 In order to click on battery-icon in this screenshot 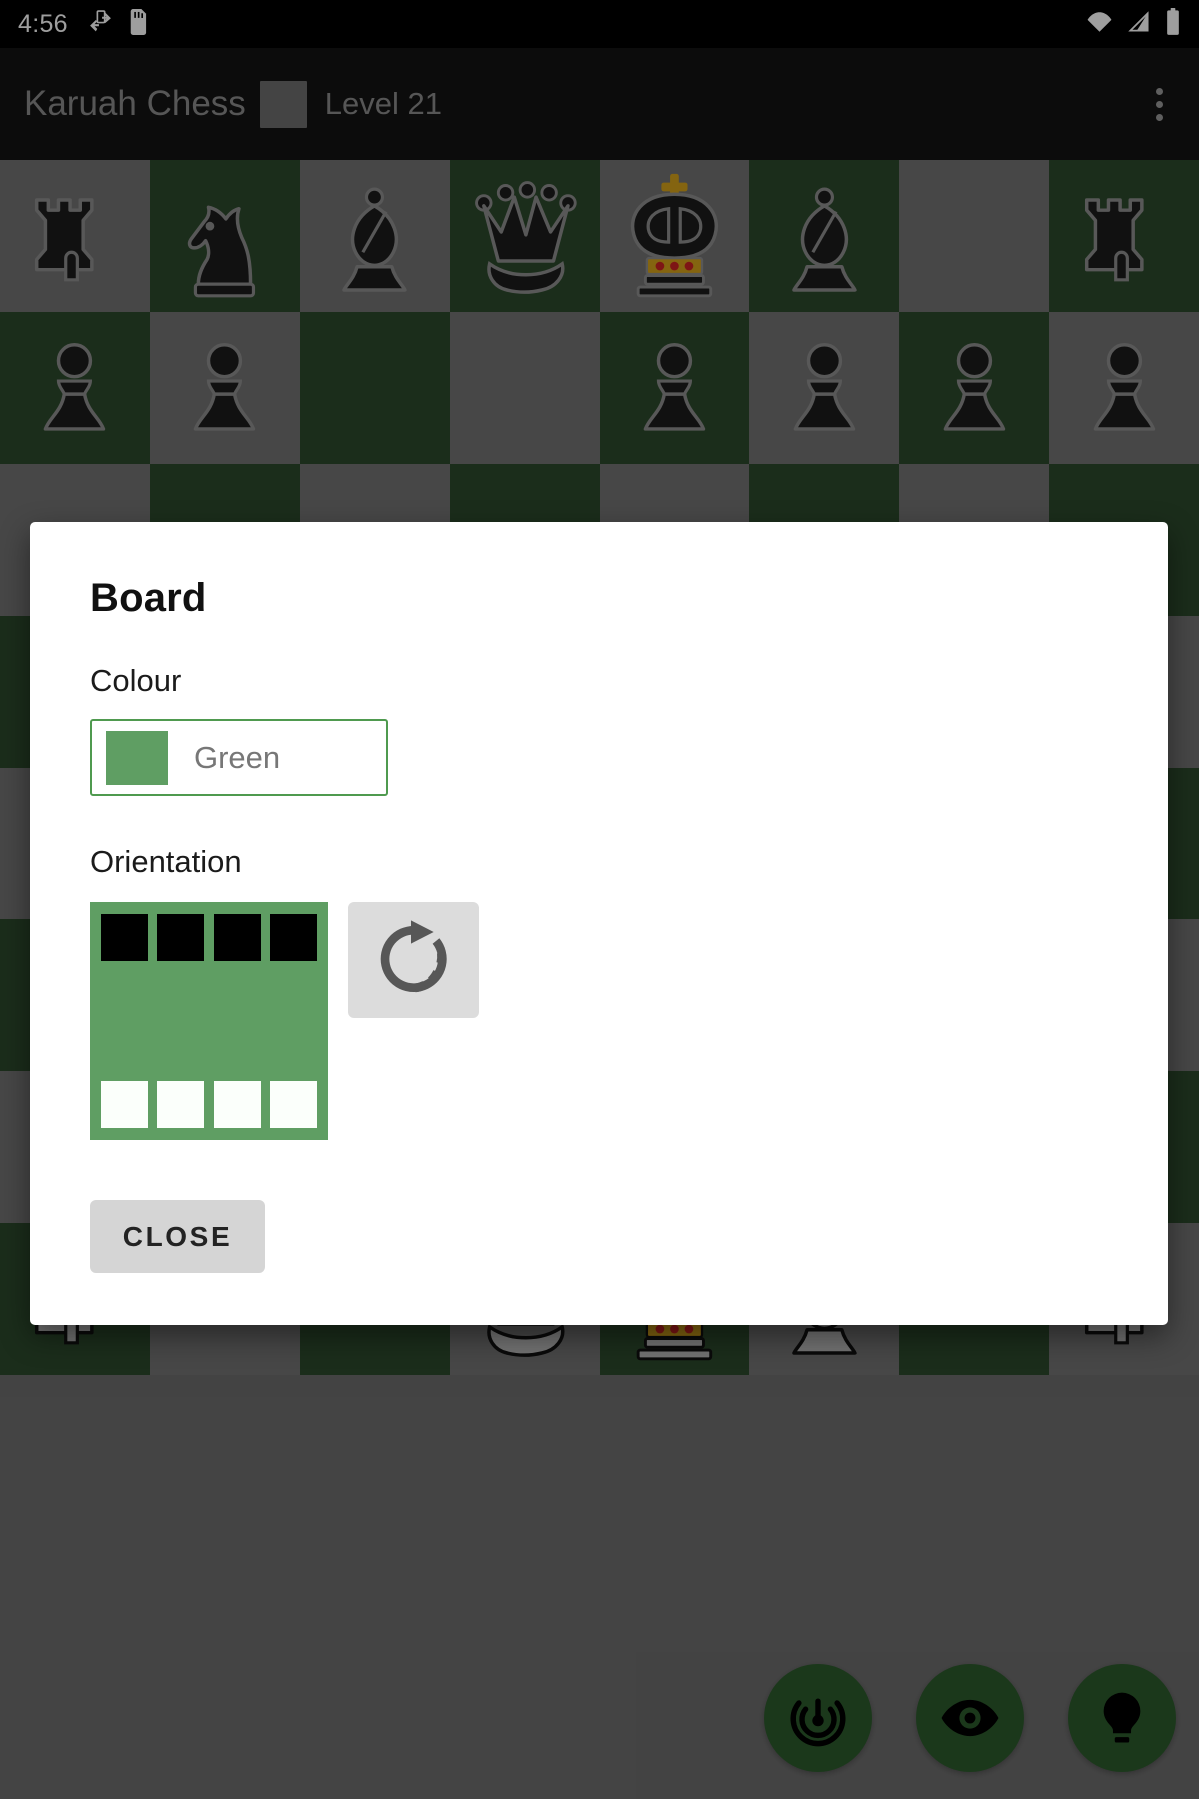, I will do `click(1173, 24)`.